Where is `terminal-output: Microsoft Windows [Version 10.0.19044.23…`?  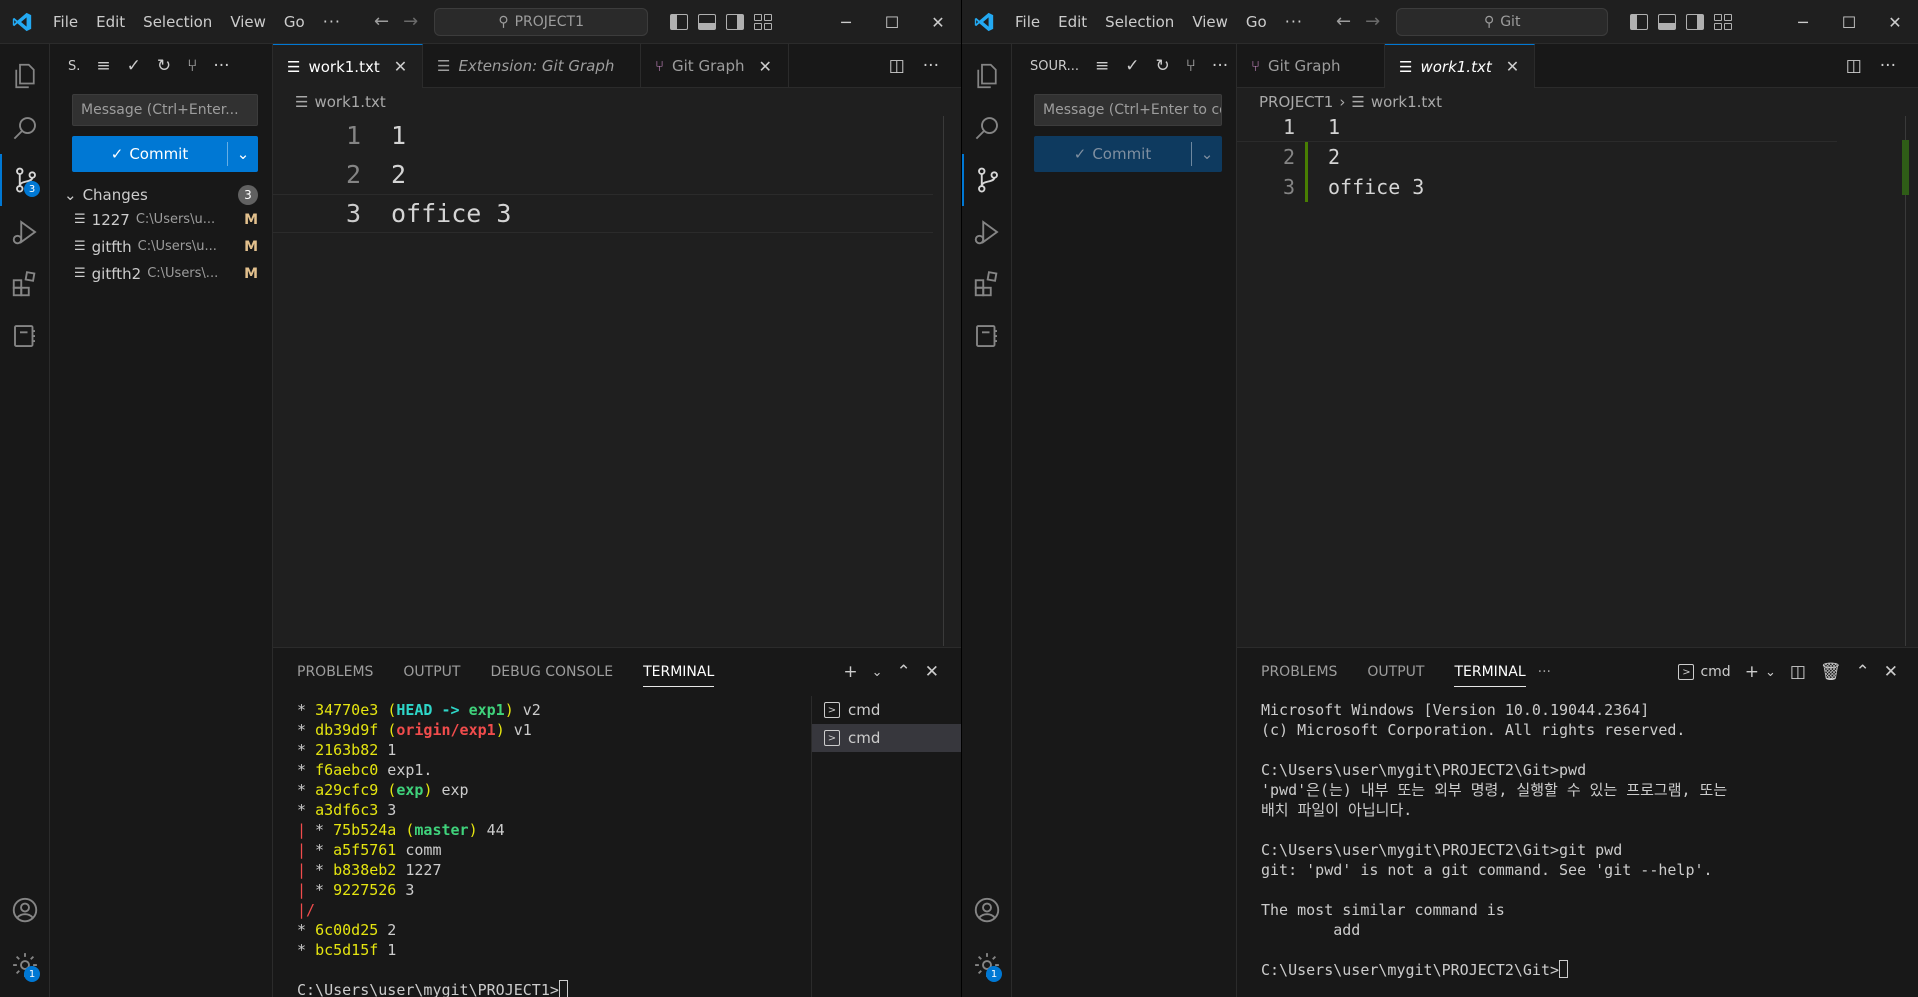
terminal-output: Microsoft Windows [Version 10.0.19044.23… is located at coordinates (1494, 840).